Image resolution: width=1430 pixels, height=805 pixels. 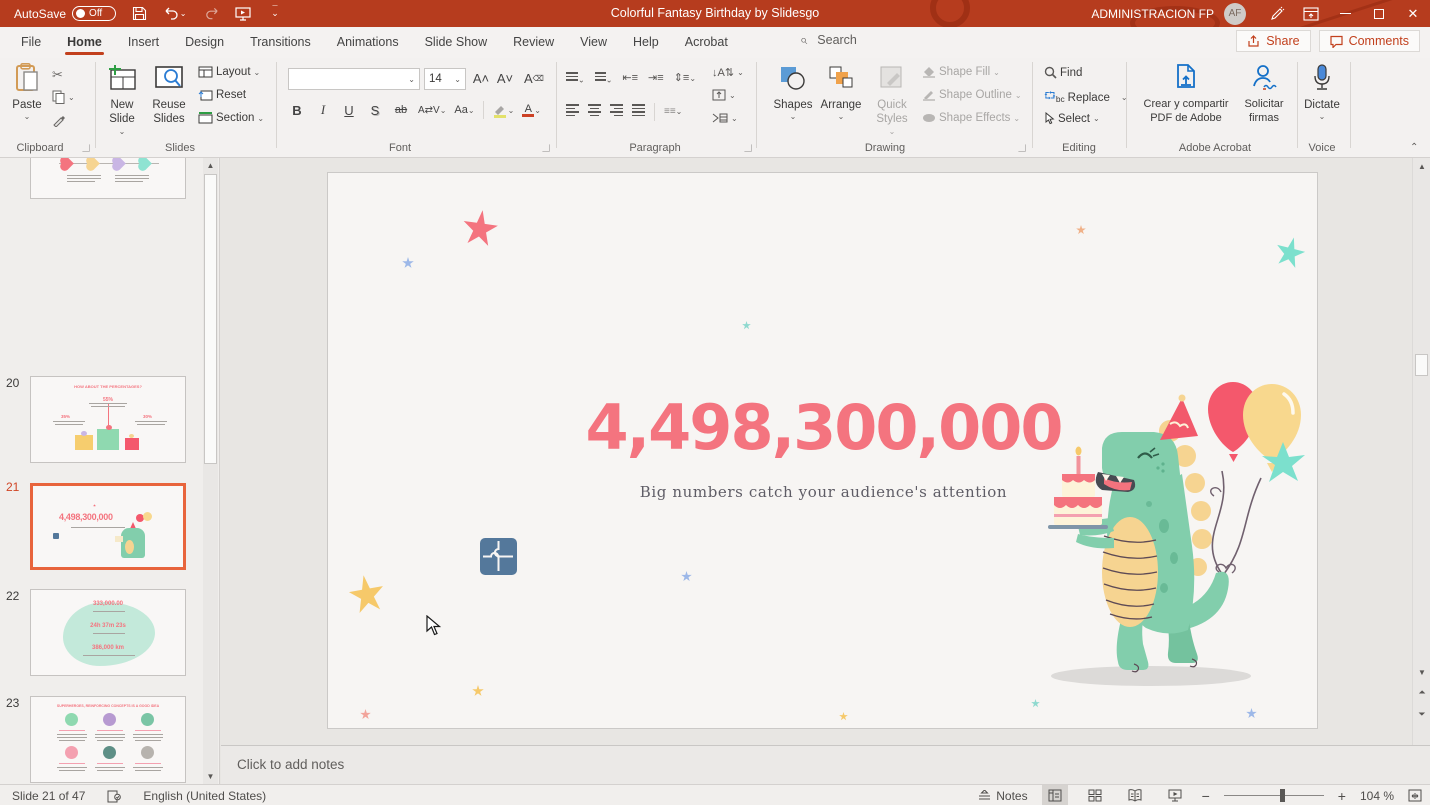 What do you see at coordinates (175, 14) in the screenshot?
I see `undo-icon: ⌄` at bounding box center [175, 14].